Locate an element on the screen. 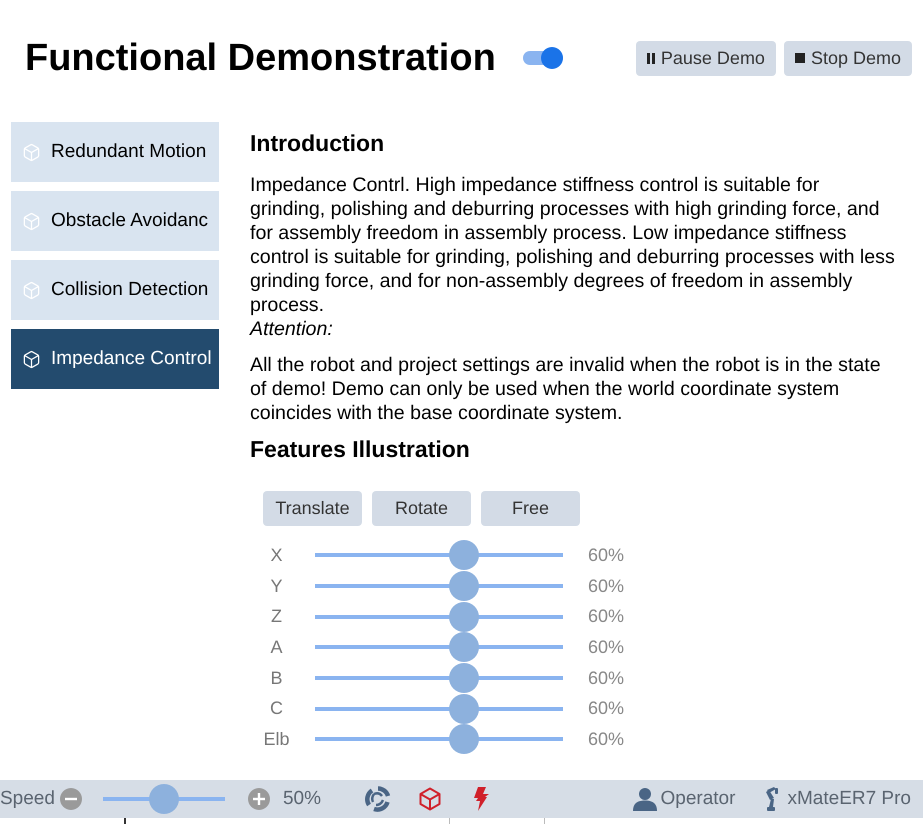  sidebar-item: Obstacle Avoidanc is located at coordinates (115, 221).